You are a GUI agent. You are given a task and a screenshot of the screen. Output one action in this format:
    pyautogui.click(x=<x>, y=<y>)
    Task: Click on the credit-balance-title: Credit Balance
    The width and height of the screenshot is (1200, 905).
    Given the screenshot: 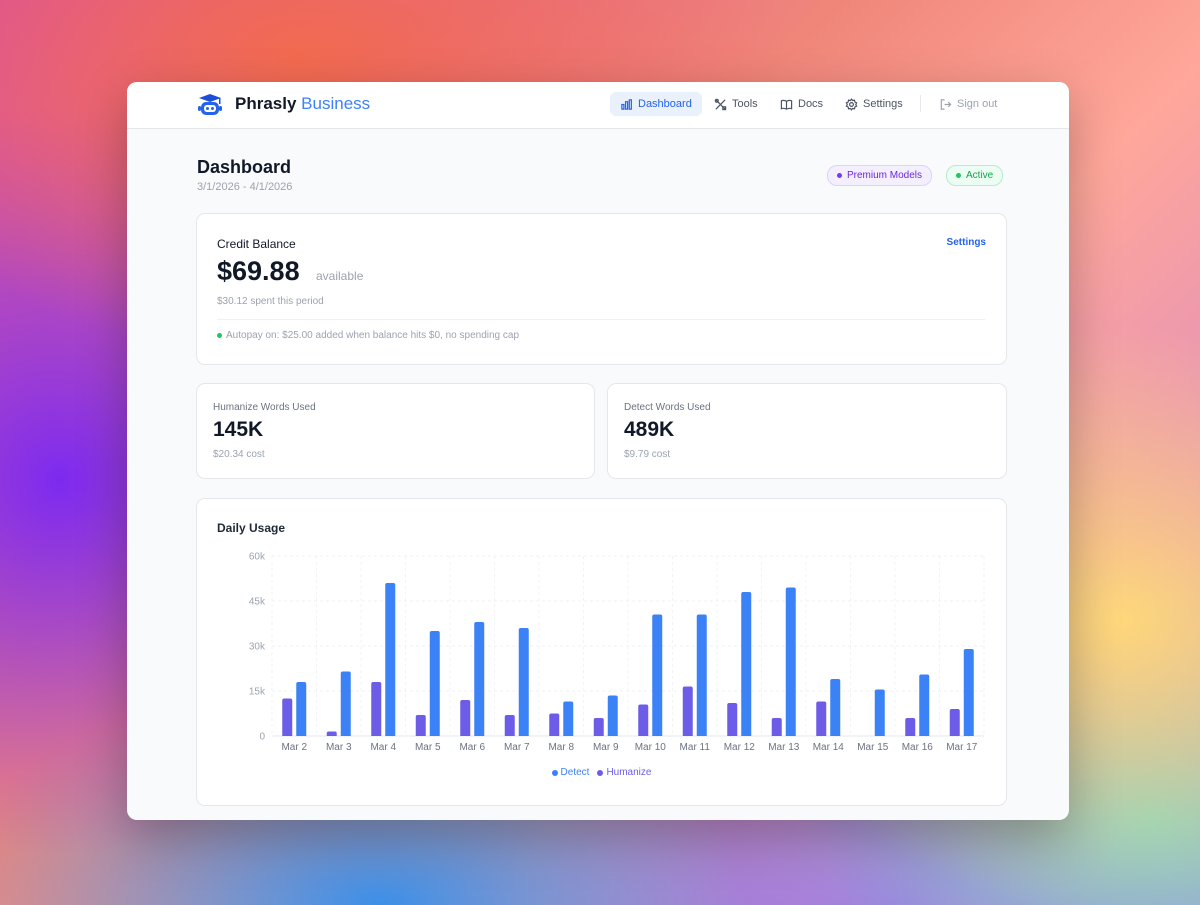 What is the action you would take?
    pyautogui.click(x=256, y=244)
    